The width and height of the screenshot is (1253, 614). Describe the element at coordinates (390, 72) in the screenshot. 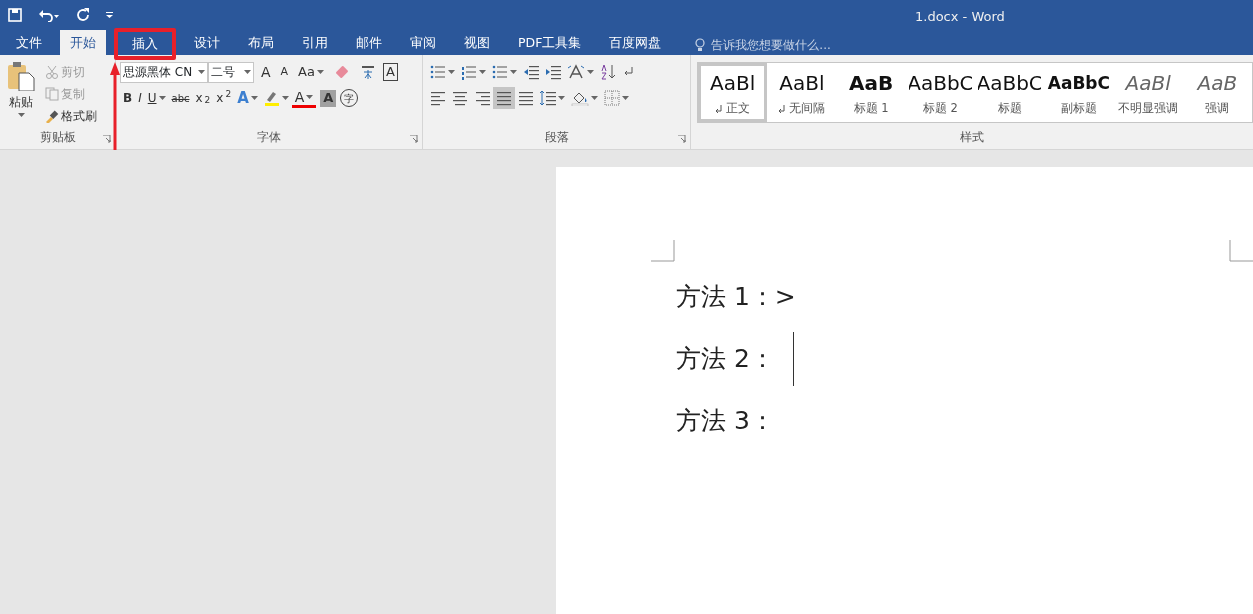

I see `character-border-button: A` at that location.